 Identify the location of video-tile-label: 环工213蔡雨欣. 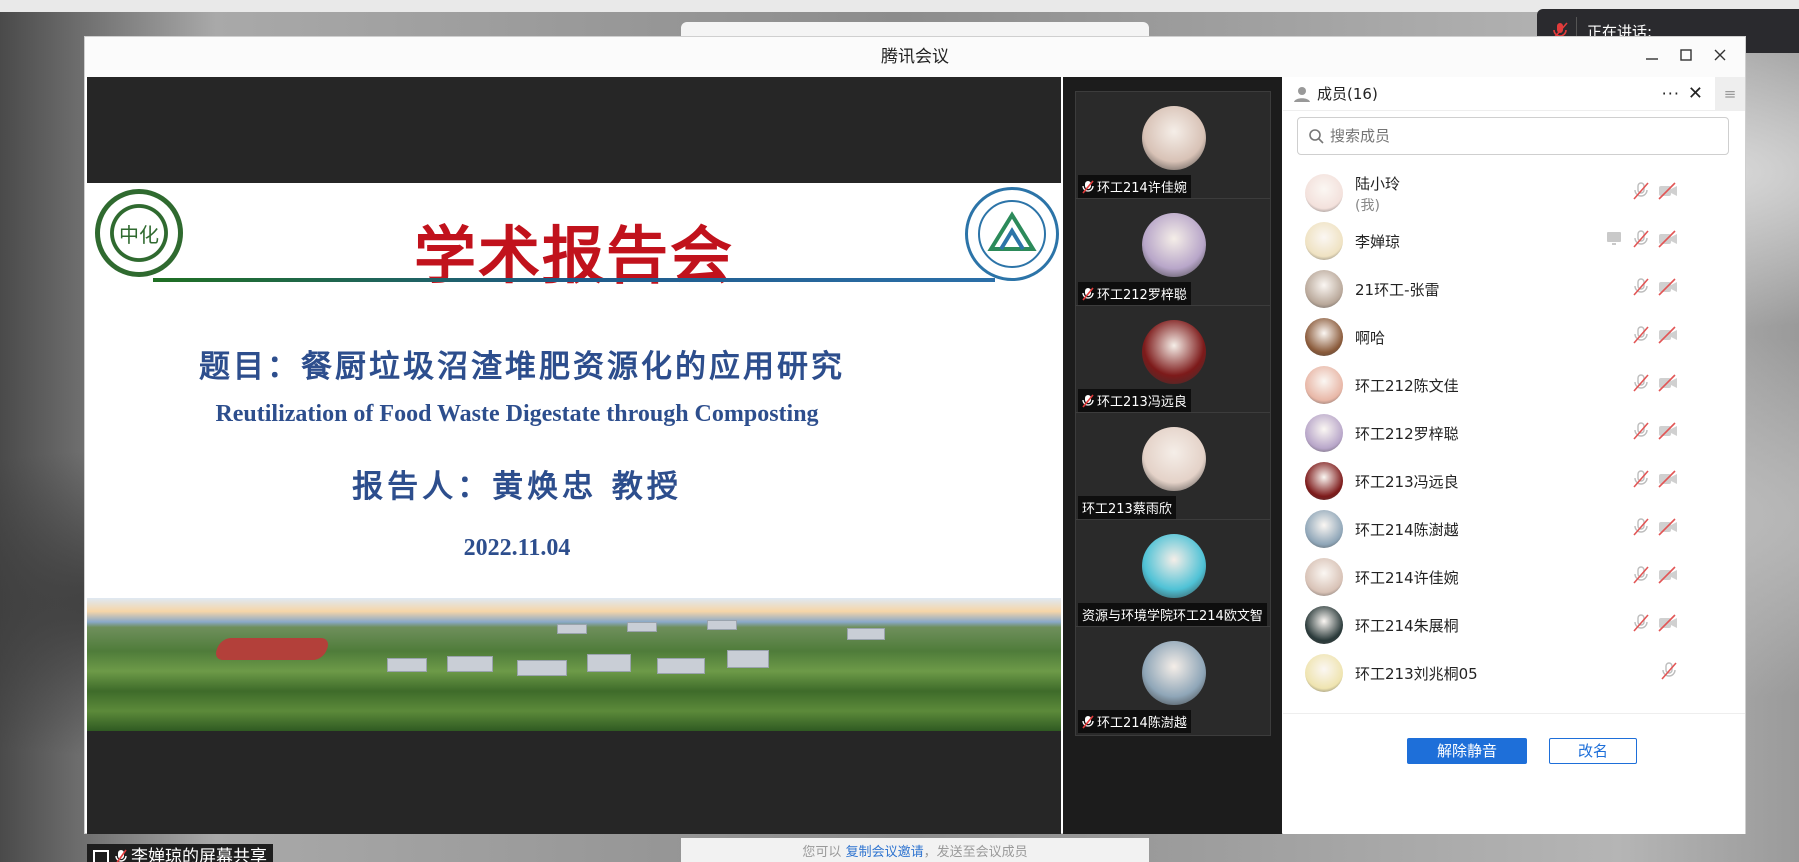
(1127, 509).